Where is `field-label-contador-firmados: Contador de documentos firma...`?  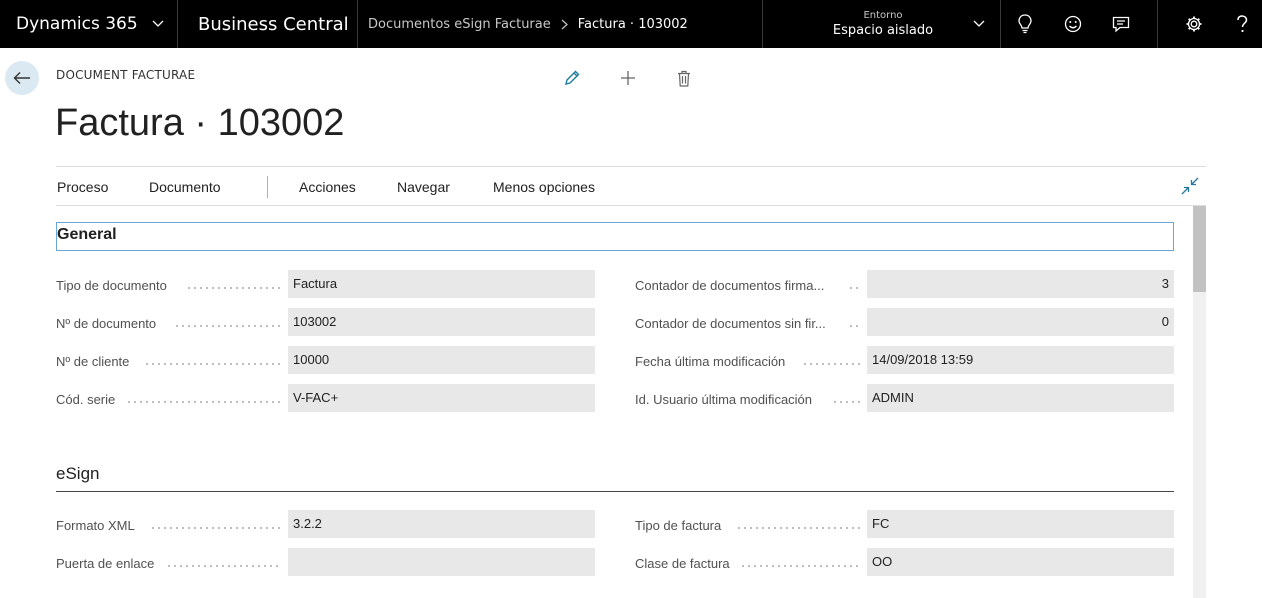 field-label-contador-firmados: Contador de documentos firma... is located at coordinates (730, 285).